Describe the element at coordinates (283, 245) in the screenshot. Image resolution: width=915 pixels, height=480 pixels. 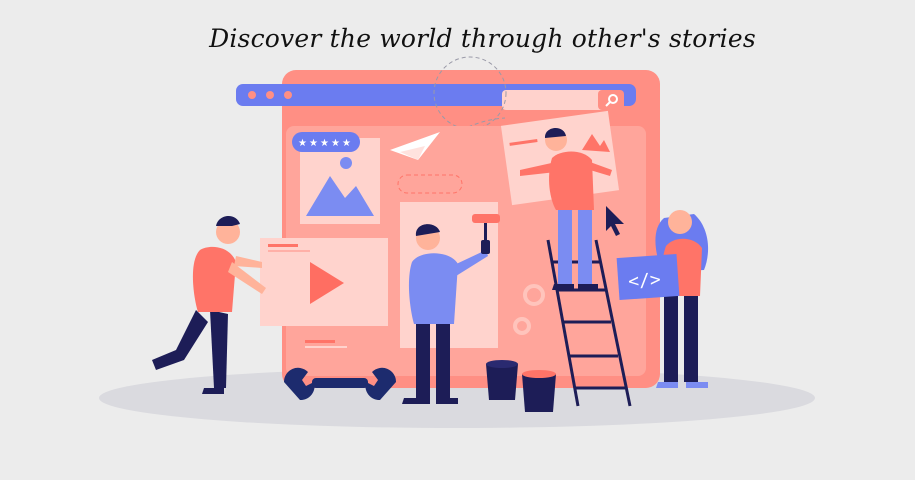
I see `video-title-line` at that location.